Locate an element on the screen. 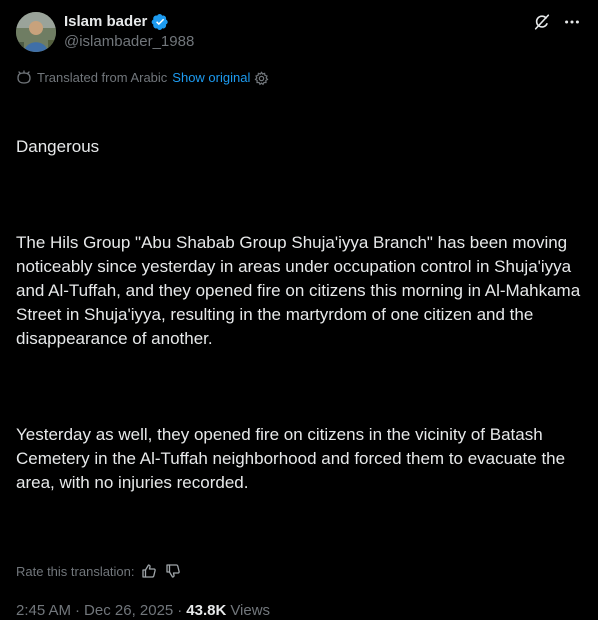 The width and height of the screenshot is (598, 620). avatar is located at coordinates (36, 32).